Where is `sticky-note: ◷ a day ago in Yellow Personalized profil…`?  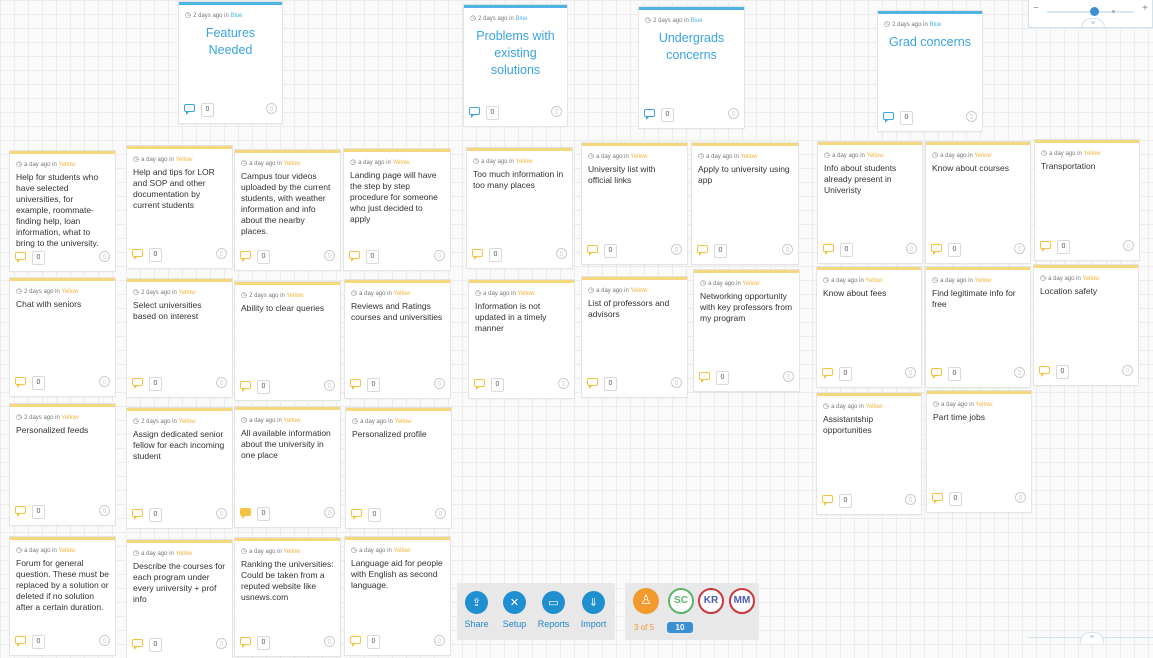
sticky-note: ◷ a day ago in Yellow Personalized profil… is located at coordinates (398, 468).